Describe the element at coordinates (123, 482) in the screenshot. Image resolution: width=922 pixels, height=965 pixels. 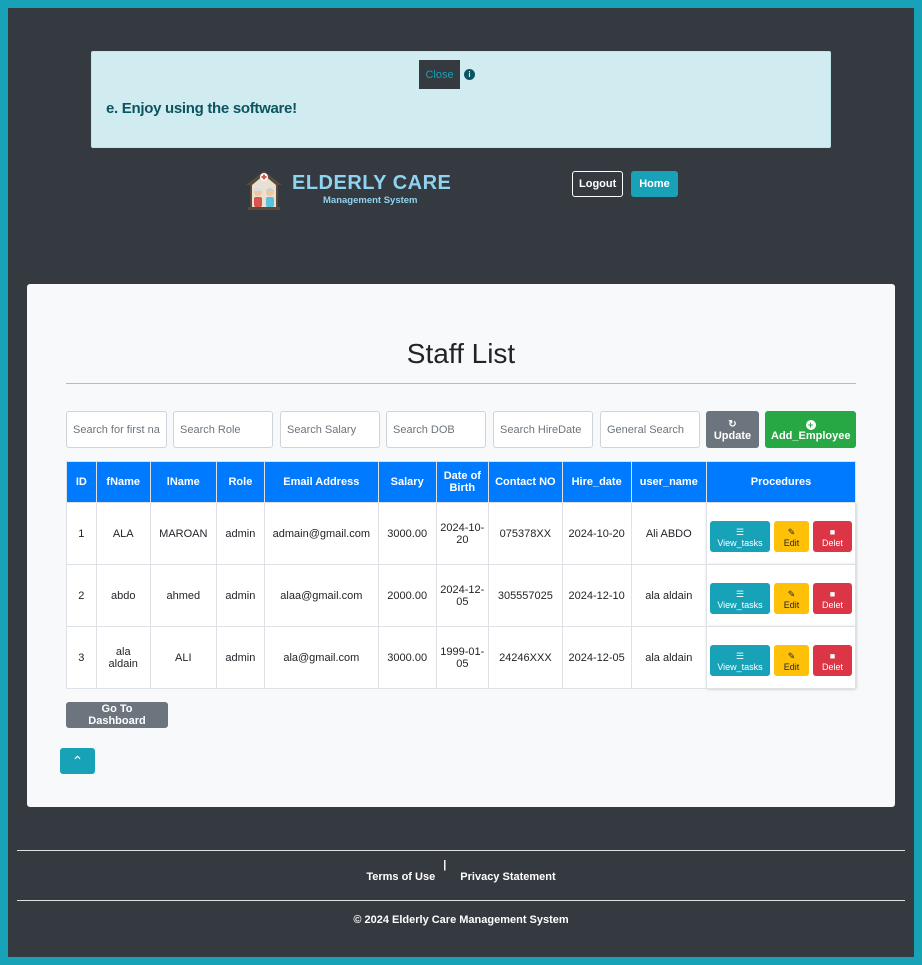
I see `column-header: fName` at that location.